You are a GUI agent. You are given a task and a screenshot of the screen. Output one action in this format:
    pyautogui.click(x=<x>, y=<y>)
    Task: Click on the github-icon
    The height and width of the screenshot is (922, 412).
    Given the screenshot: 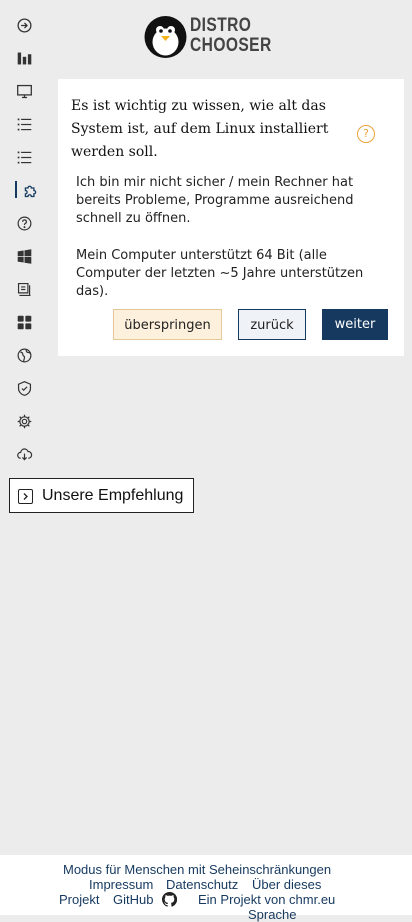 What is the action you would take?
    pyautogui.click(x=169, y=899)
    